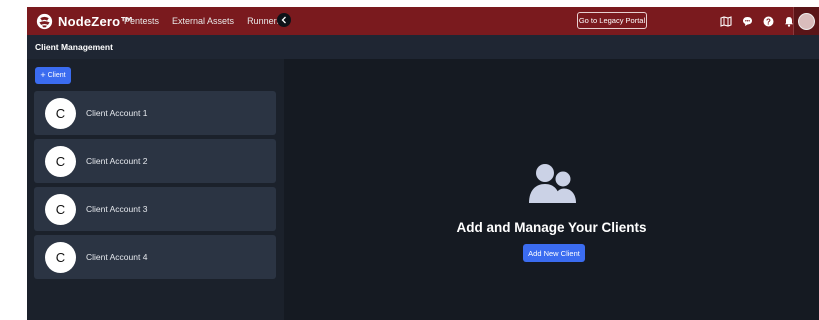  I want to click on user-avatar, so click(806, 21).